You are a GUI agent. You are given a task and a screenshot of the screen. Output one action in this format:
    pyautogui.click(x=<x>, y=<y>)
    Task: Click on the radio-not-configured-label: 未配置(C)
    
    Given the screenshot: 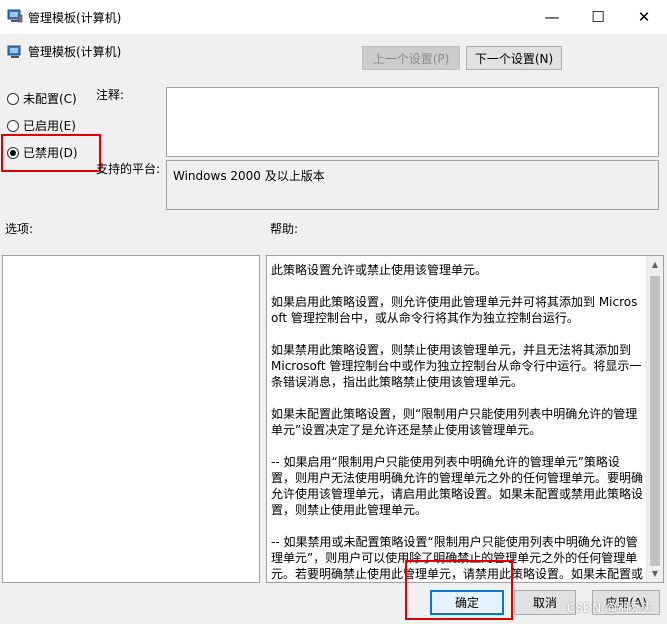 What is the action you would take?
    pyautogui.click(x=50, y=99)
    